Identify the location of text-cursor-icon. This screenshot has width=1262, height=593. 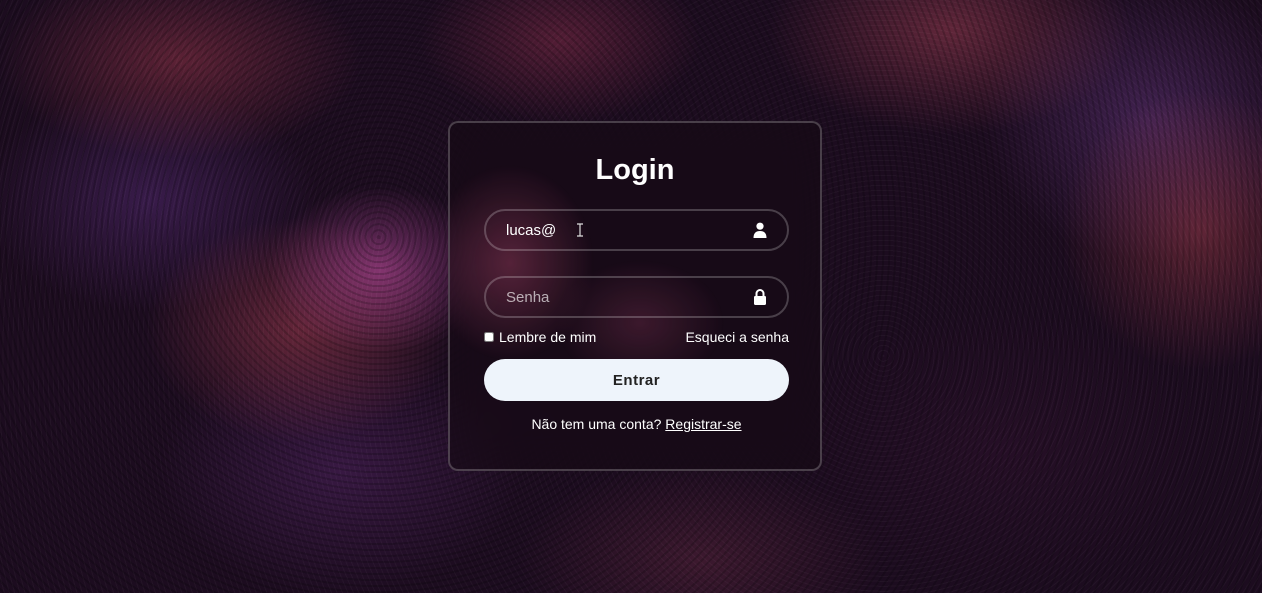
(580, 230).